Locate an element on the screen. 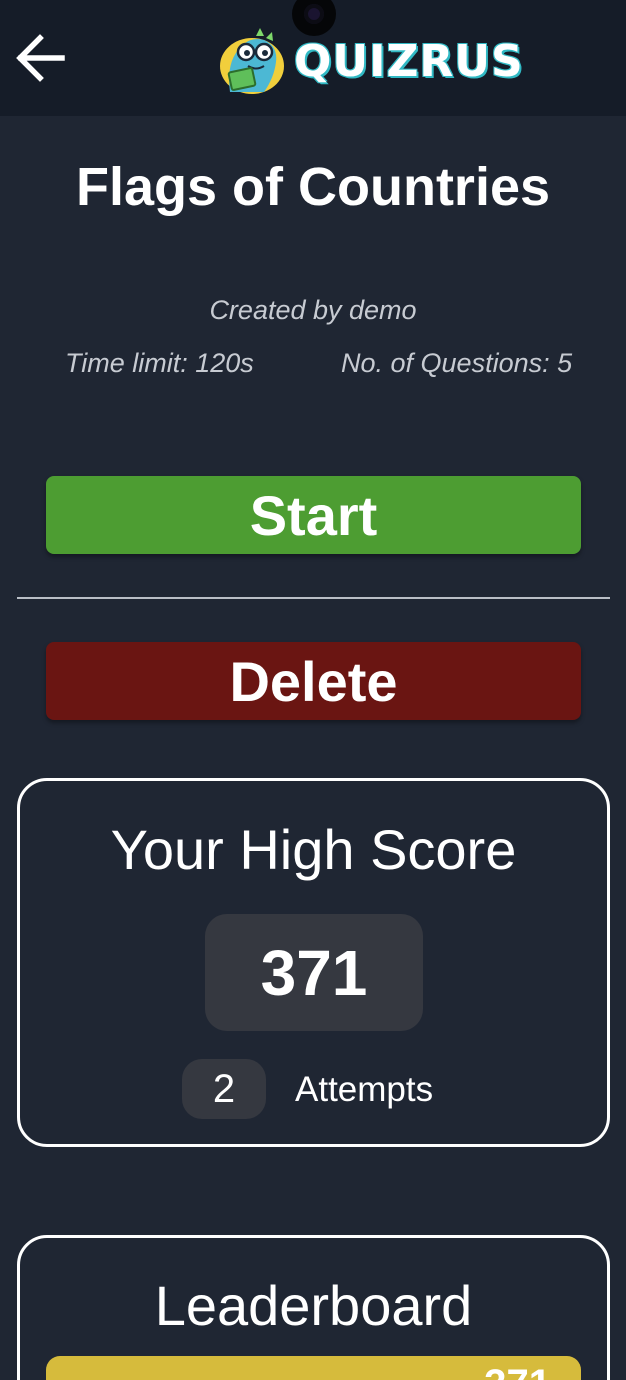  leaderboard-card: Leaderboard 371 is located at coordinates (313, 1307).